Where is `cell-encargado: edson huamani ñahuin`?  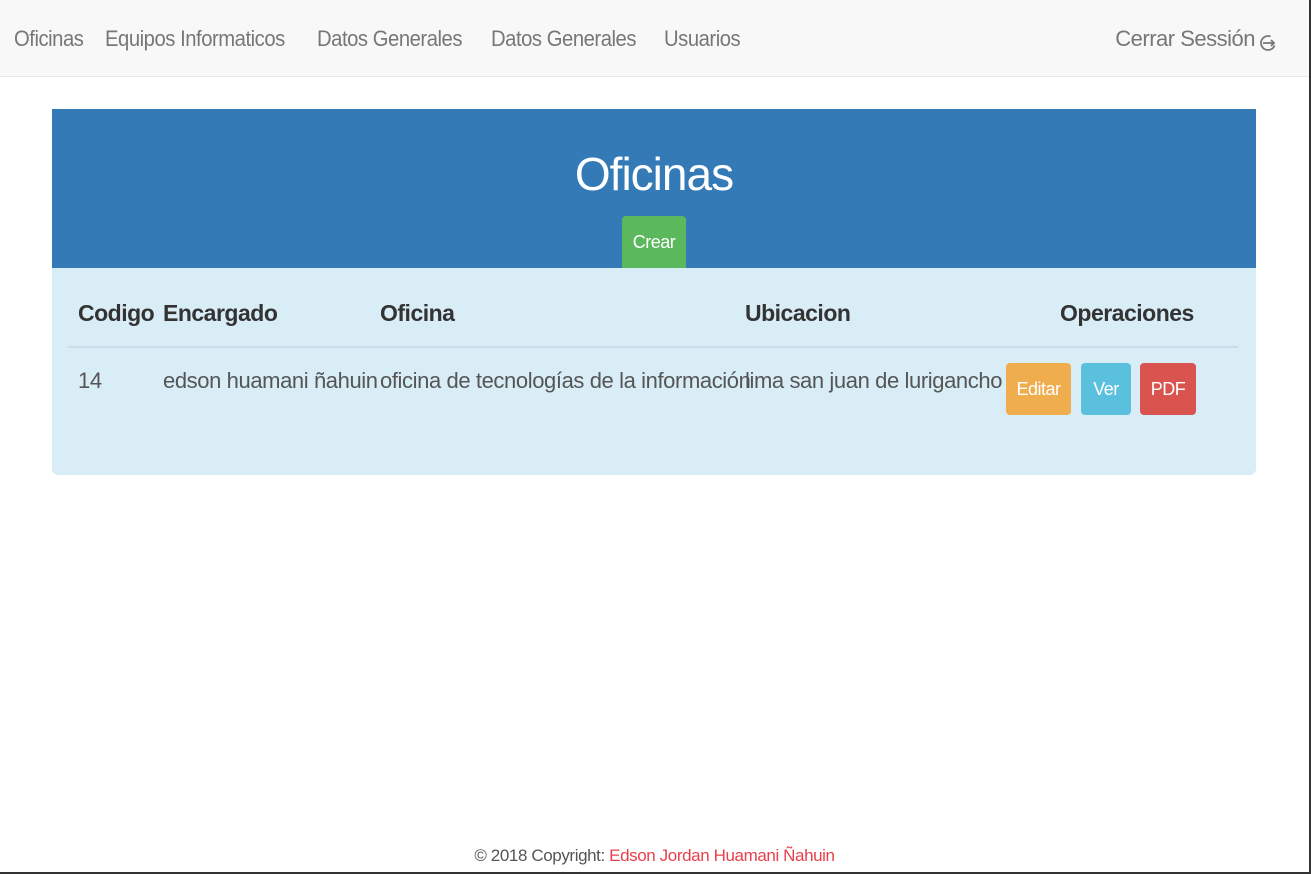
cell-encargado: edson huamani ñahuin is located at coordinates (270, 380).